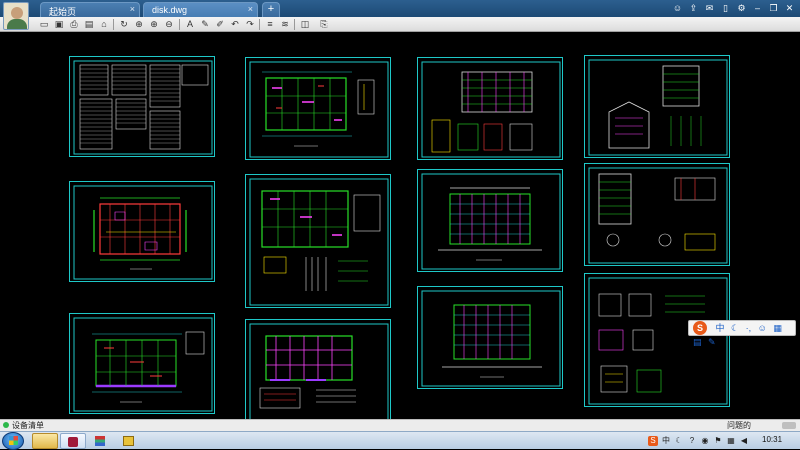  What do you see at coordinates (777, 328) in the screenshot?
I see `keyboard-icon: ▦` at bounding box center [777, 328].